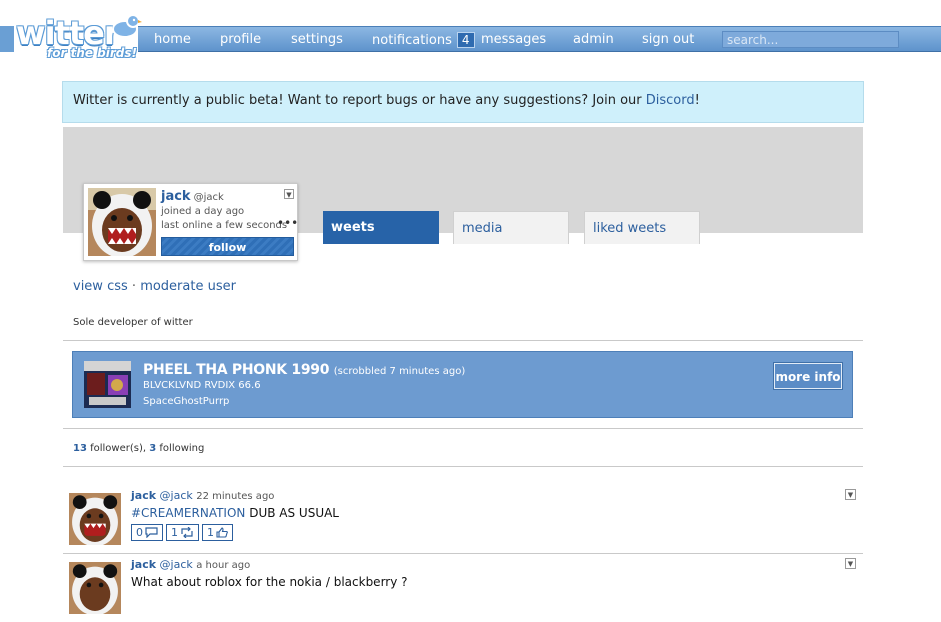  What do you see at coordinates (77, 36) in the screenshot?
I see `witter-logo: witter for the birds!` at bounding box center [77, 36].